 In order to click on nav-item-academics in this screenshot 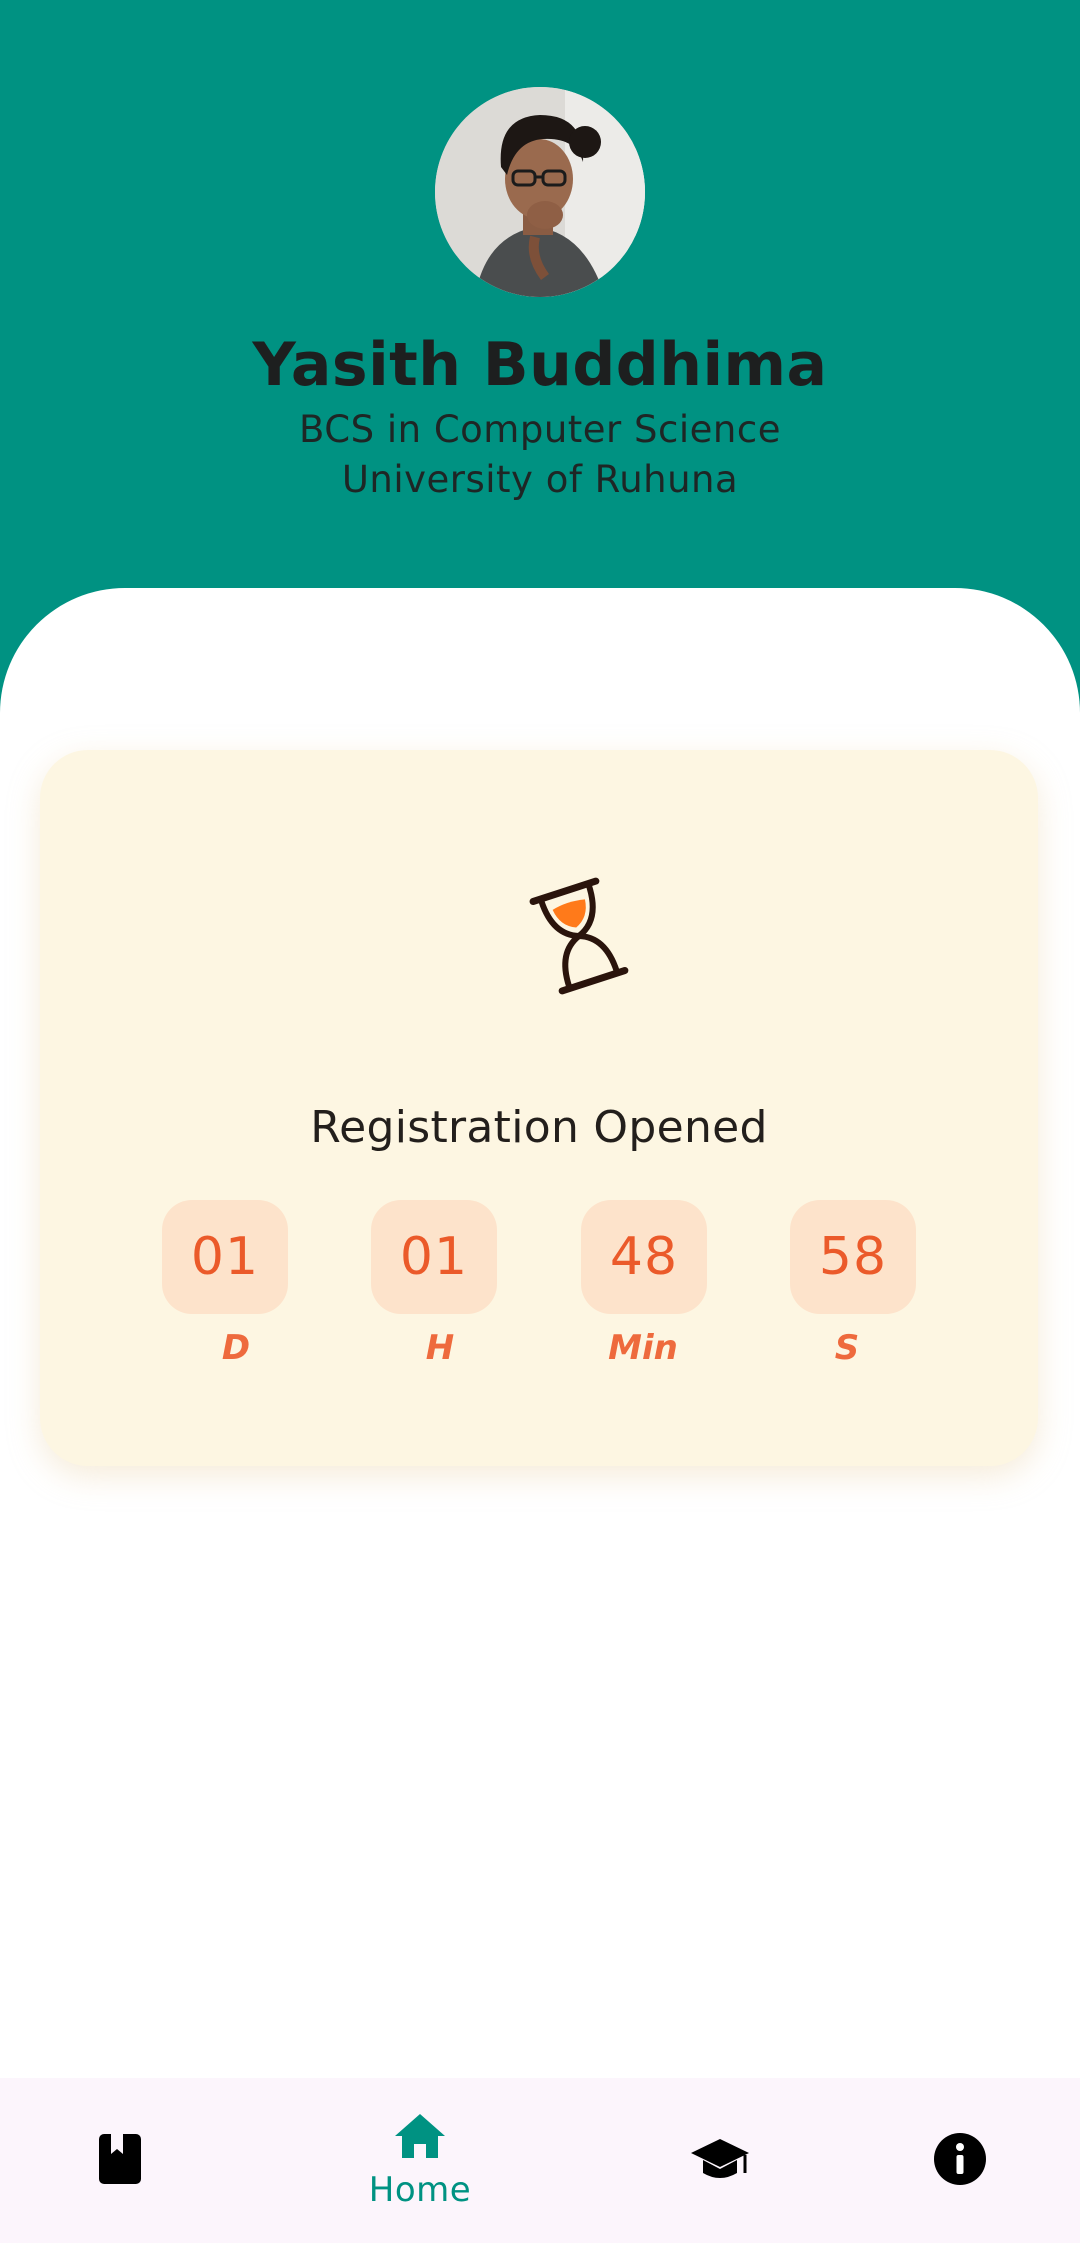, I will do `click(720, 2160)`.